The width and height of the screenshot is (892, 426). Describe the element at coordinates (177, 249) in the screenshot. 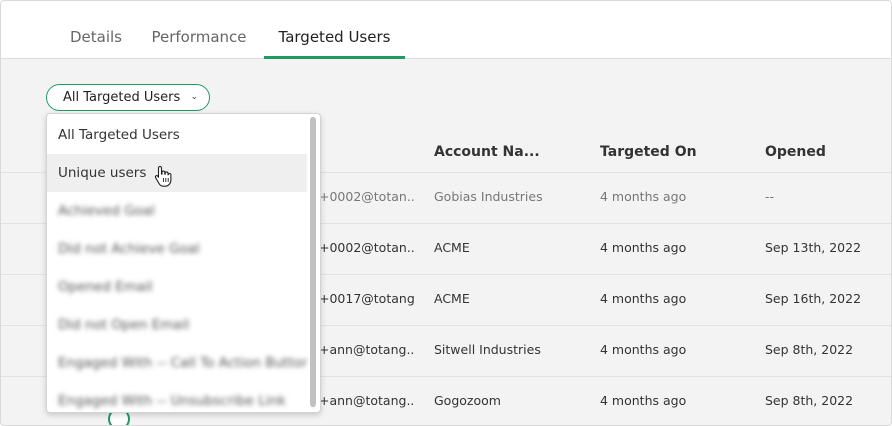

I see `dropdown-option-did-not-achieve-goal: Did not Achieve Goal` at that location.